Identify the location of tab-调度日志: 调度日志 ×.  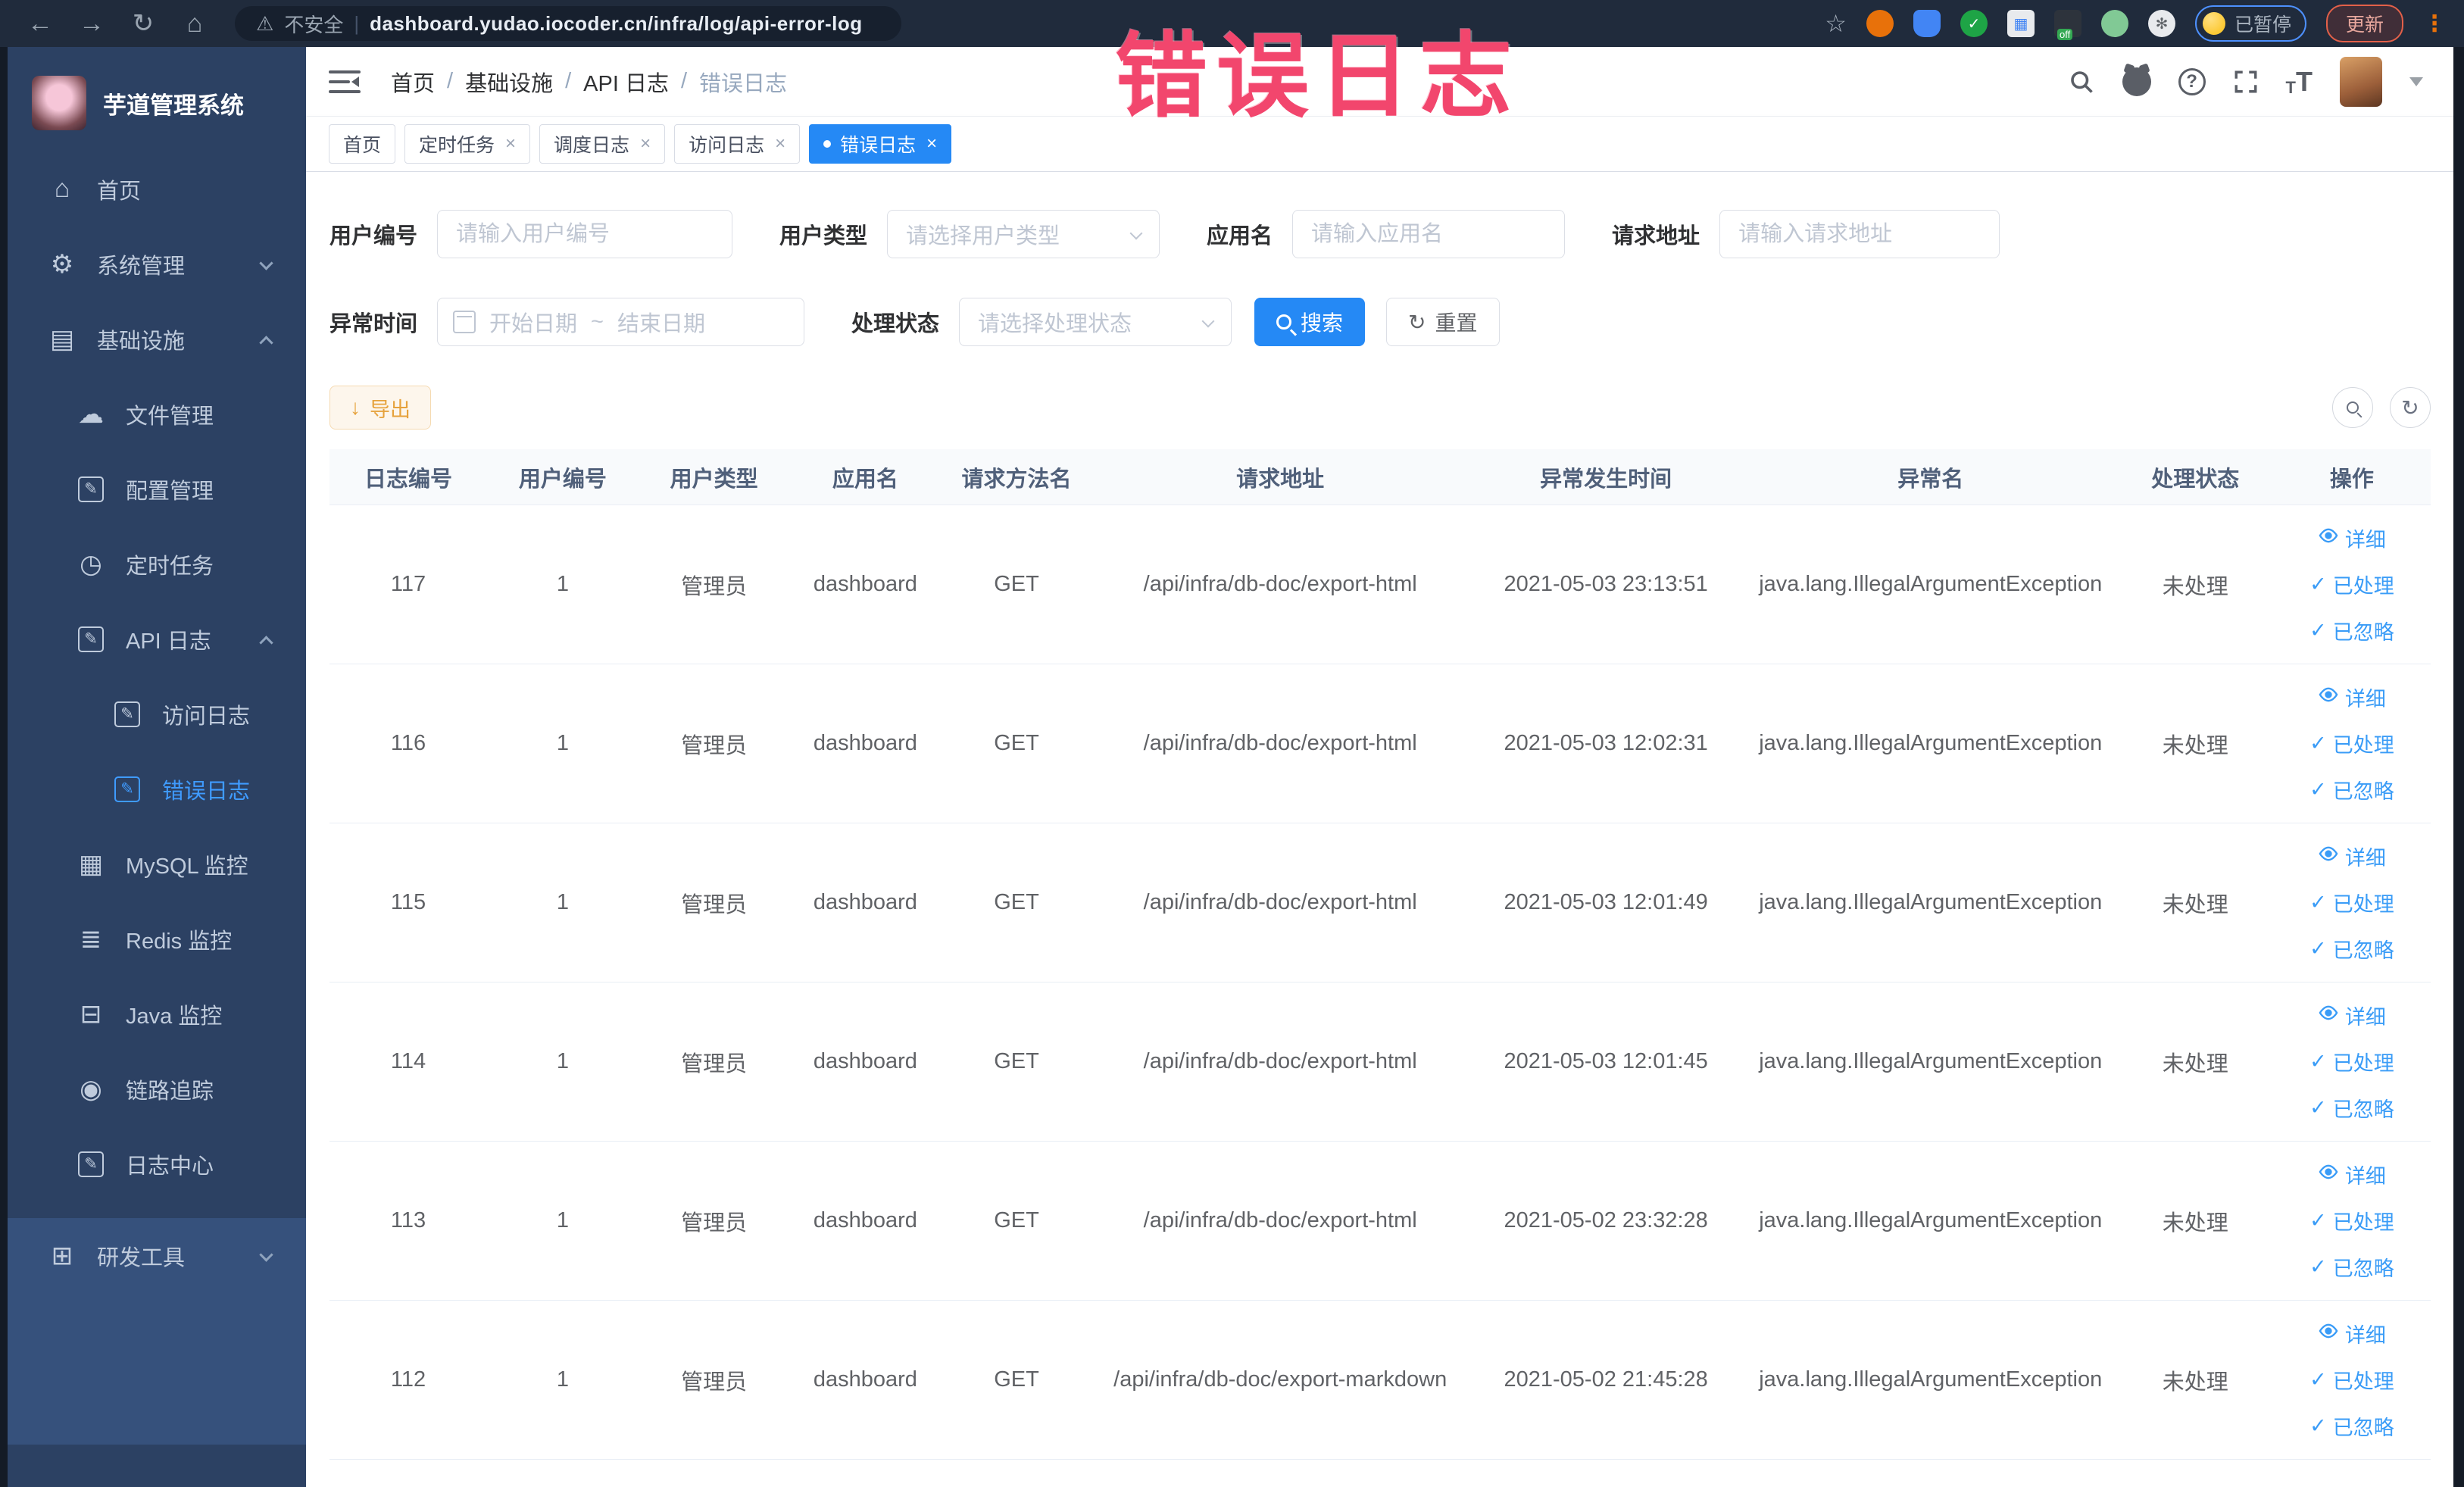
(602, 144).